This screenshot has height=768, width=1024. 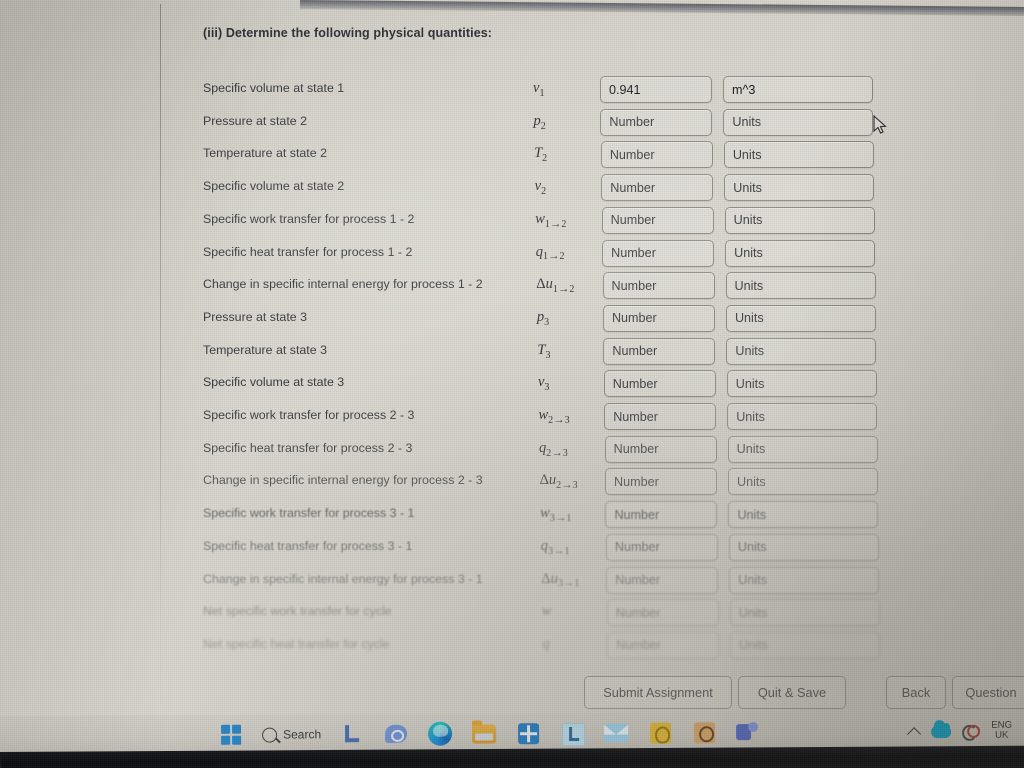 I want to click on content-divider, so click(x=160, y=354).